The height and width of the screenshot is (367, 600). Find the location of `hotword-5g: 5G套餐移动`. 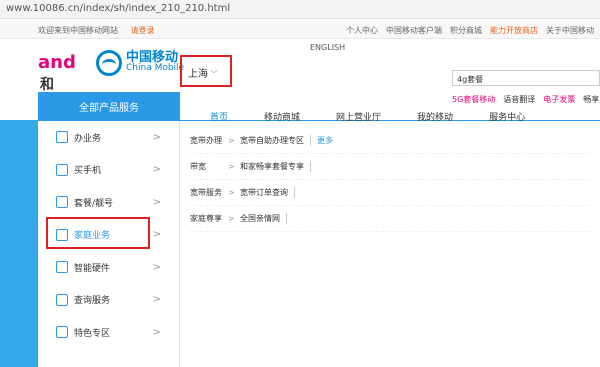

hotword-5g: 5G套餐移动 is located at coordinates (473, 99).